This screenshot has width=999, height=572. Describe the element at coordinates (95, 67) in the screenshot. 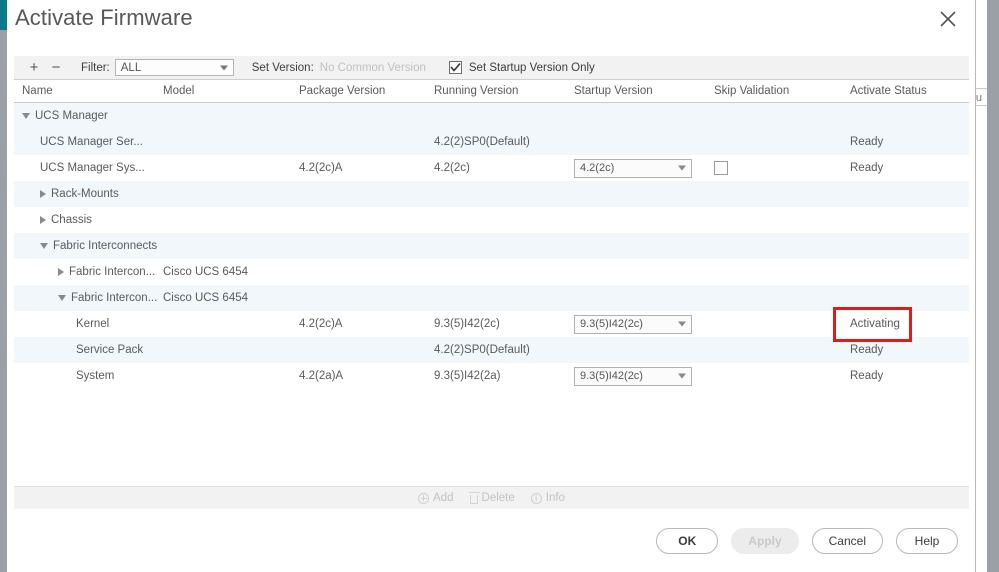

I see `filter-label: Filter:` at that location.